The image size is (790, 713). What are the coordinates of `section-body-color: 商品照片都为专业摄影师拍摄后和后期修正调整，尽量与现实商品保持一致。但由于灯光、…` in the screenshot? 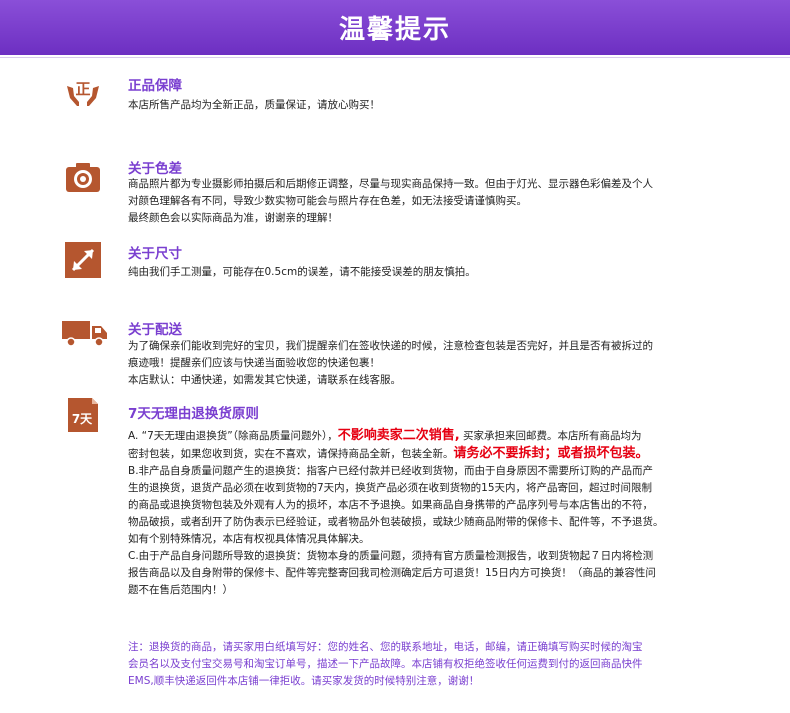 It's located at (450, 201).